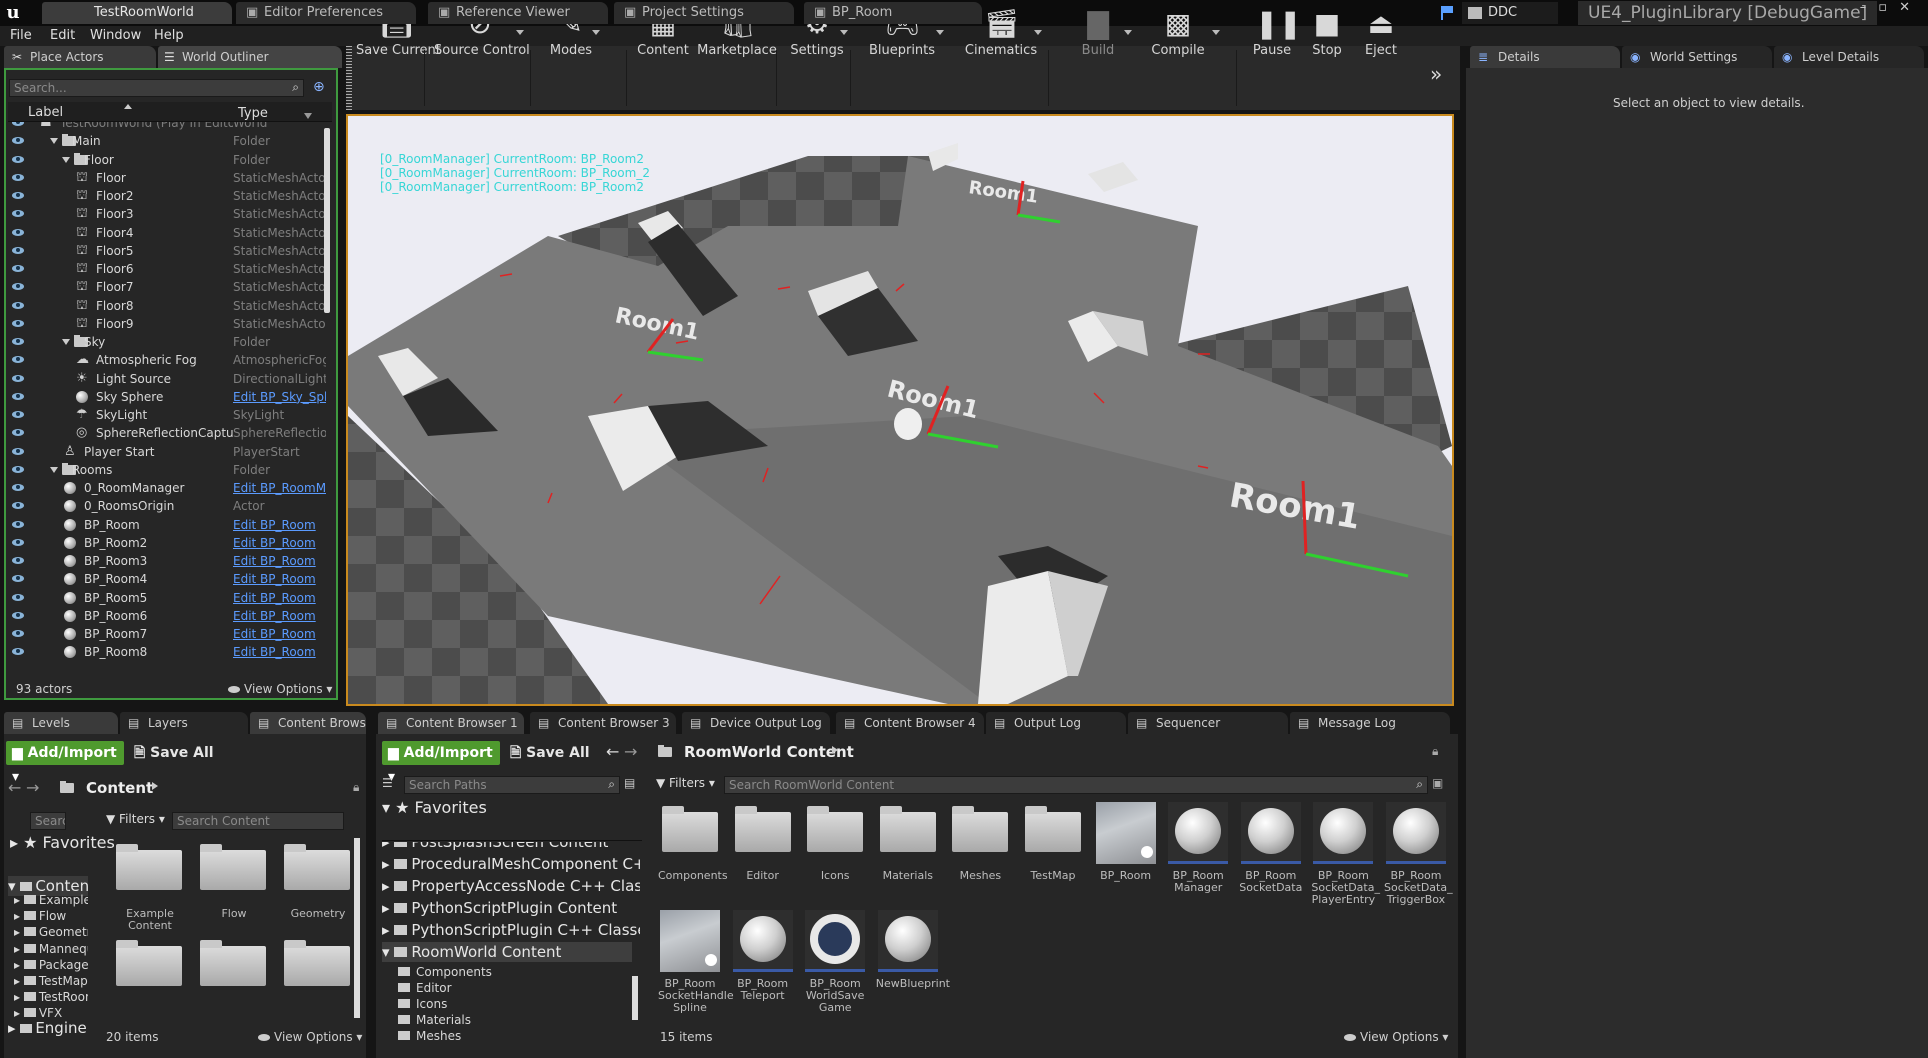  I want to click on tab-content-browser-2: ▤ Content Browser 2, so click(308, 723).